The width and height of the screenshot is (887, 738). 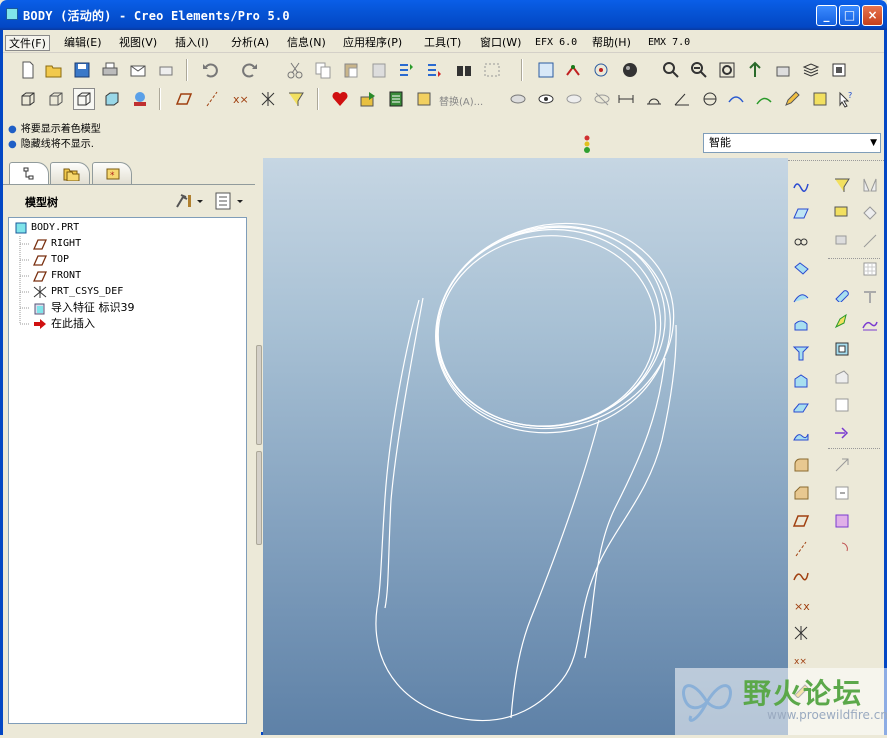 I want to click on unhide-eye-icon, so click(x=574, y=99).